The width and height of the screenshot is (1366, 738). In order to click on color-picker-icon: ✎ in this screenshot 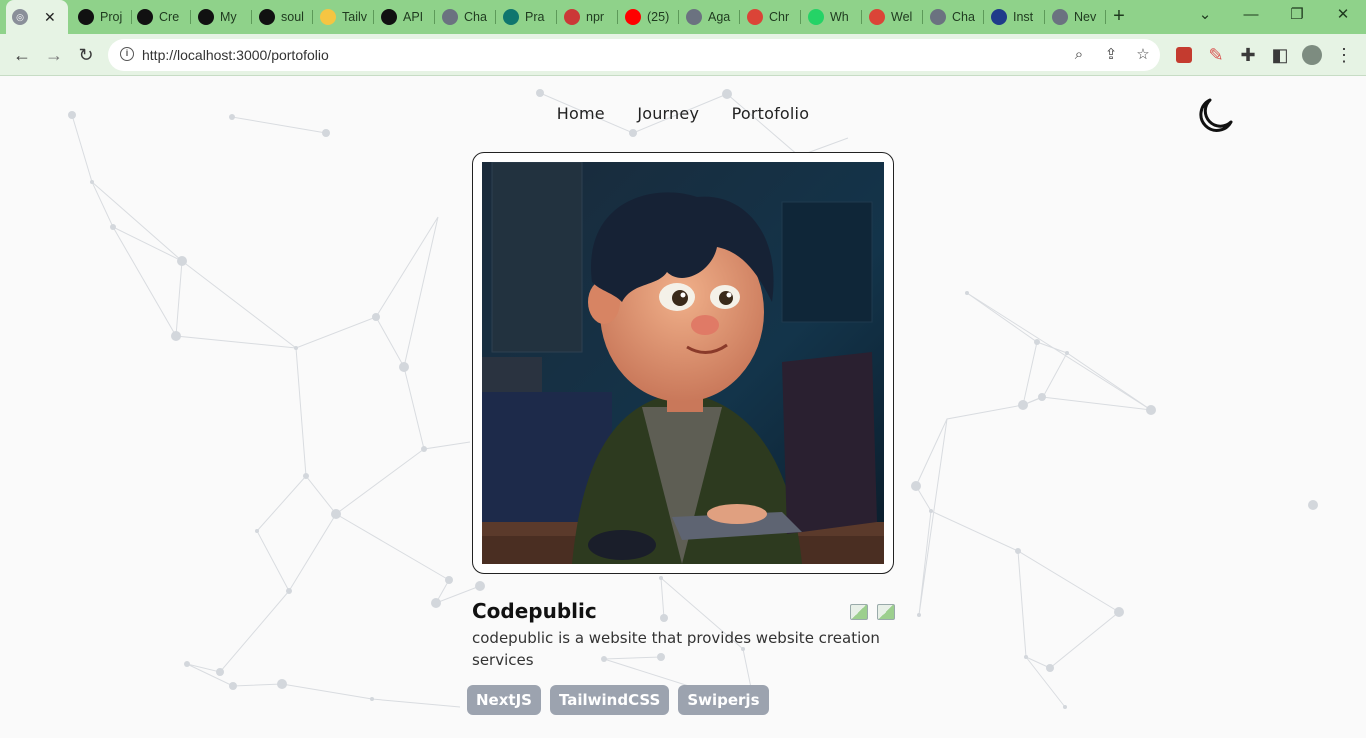, I will do `click(1216, 55)`.